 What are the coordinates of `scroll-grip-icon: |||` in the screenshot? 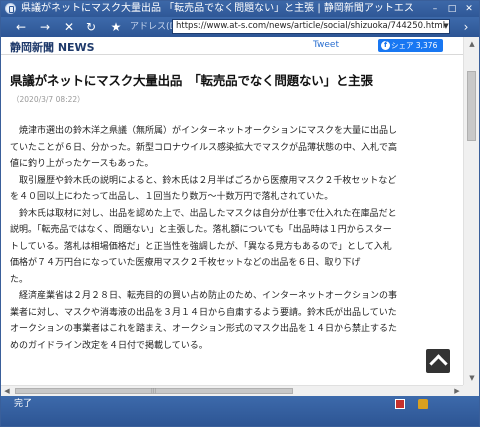 It's located at (154, 391).